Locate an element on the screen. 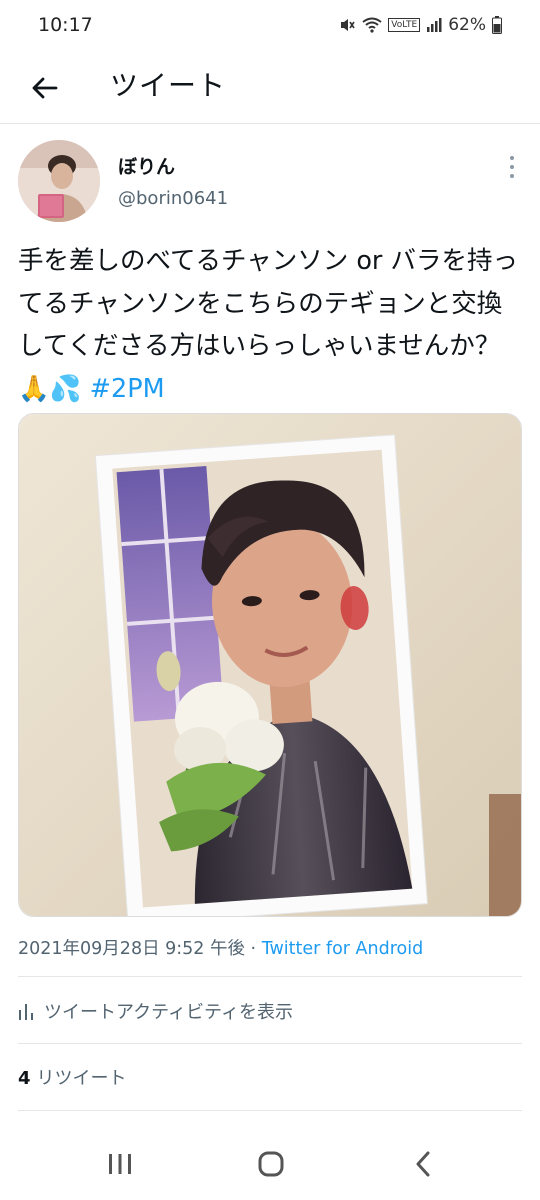  home-icon is located at coordinates (271, 1164).